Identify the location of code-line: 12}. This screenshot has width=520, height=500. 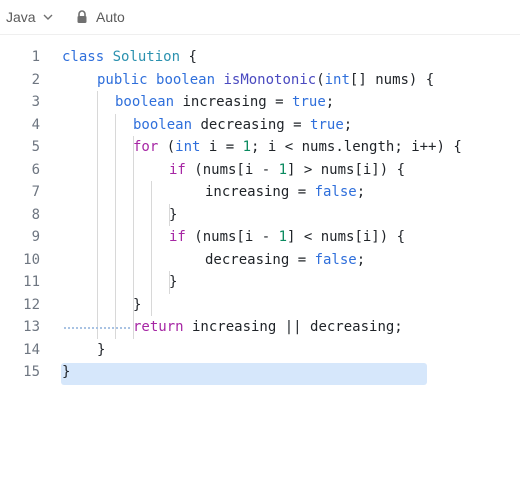
(260, 305).